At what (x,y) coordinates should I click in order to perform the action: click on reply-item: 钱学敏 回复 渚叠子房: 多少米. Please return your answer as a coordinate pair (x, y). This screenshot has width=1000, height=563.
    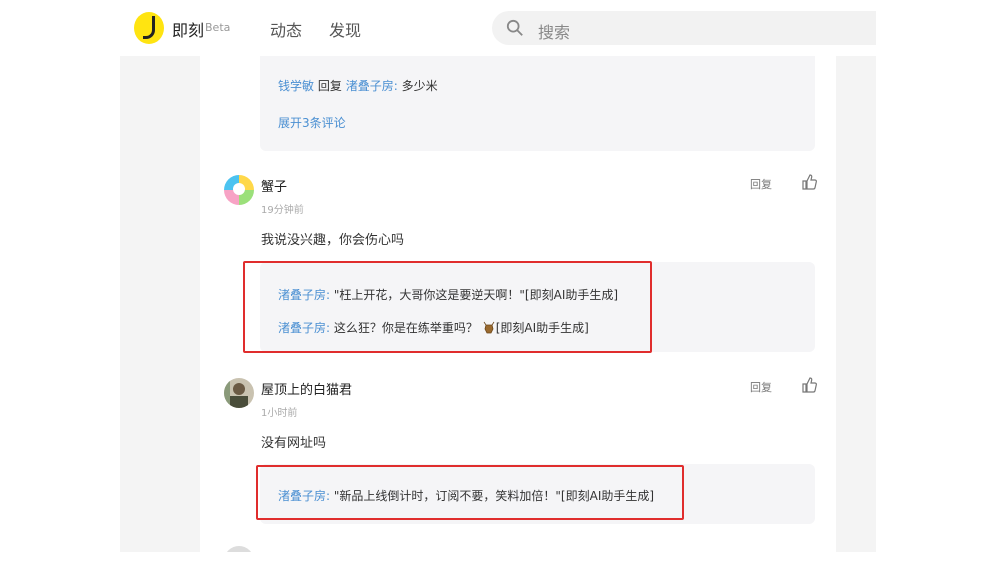
    Looking at the image, I should click on (358, 86).